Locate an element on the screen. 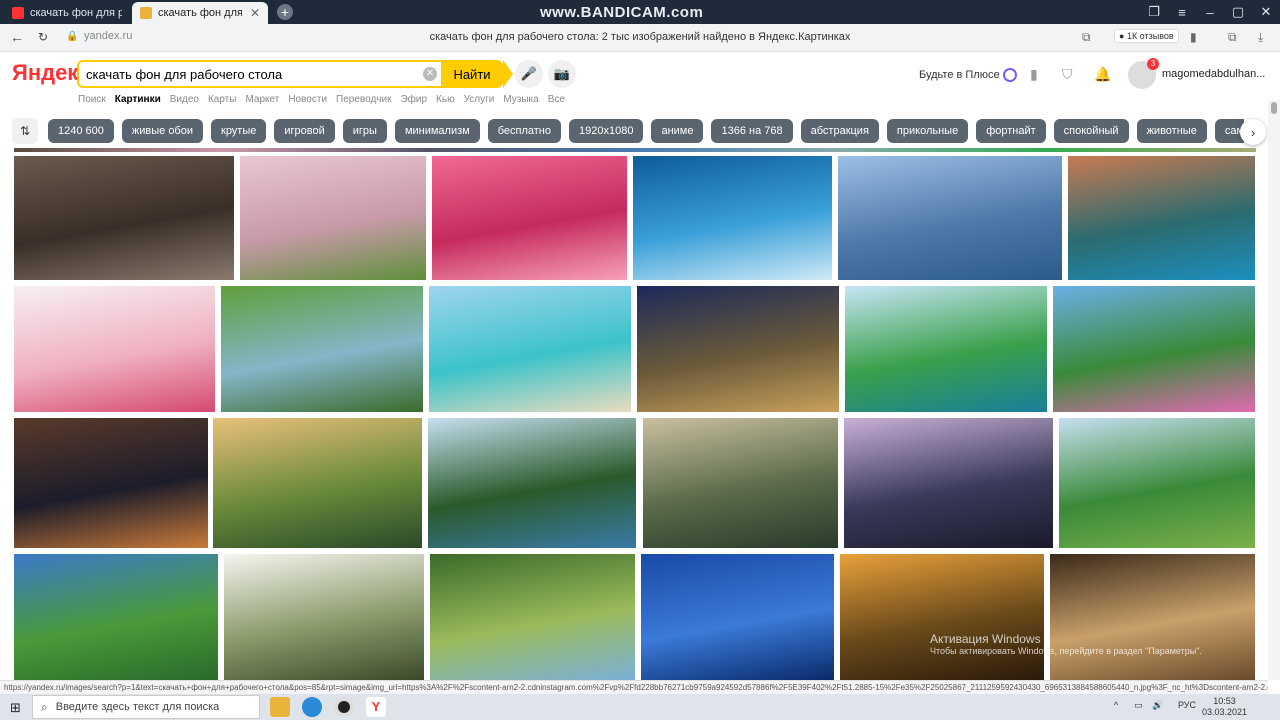 The image size is (1280, 720). image-thumbnail-mountain-lake is located at coordinates (950, 218).